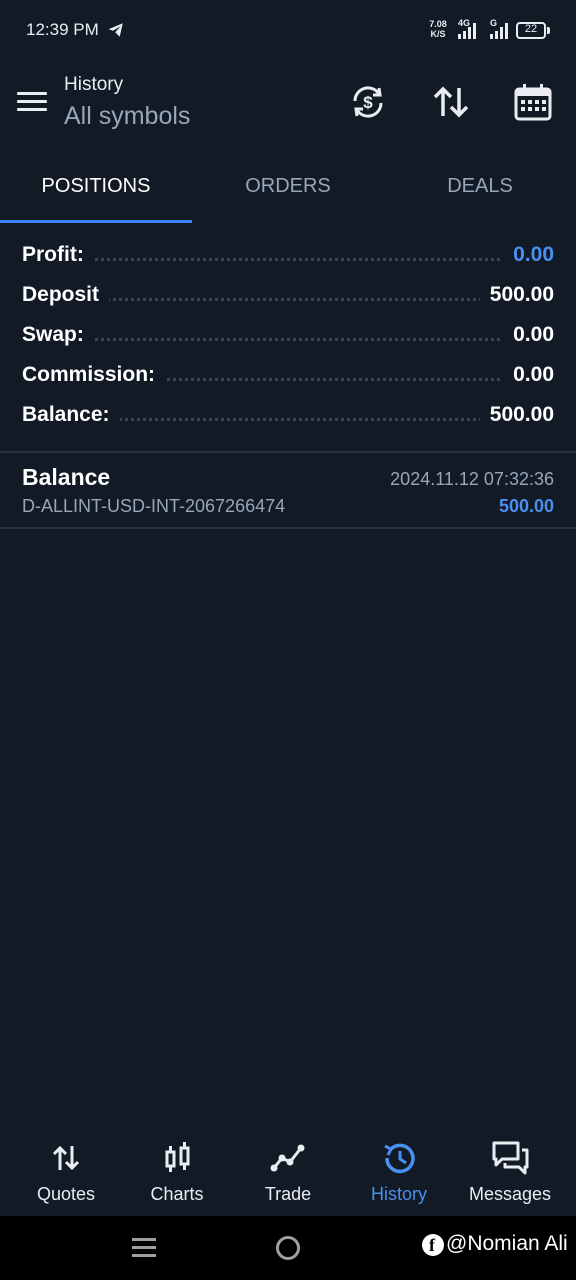 Image resolution: width=576 pixels, height=1280 pixels. What do you see at coordinates (288, 1194) in the screenshot?
I see `nav-label: Trade` at bounding box center [288, 1194].